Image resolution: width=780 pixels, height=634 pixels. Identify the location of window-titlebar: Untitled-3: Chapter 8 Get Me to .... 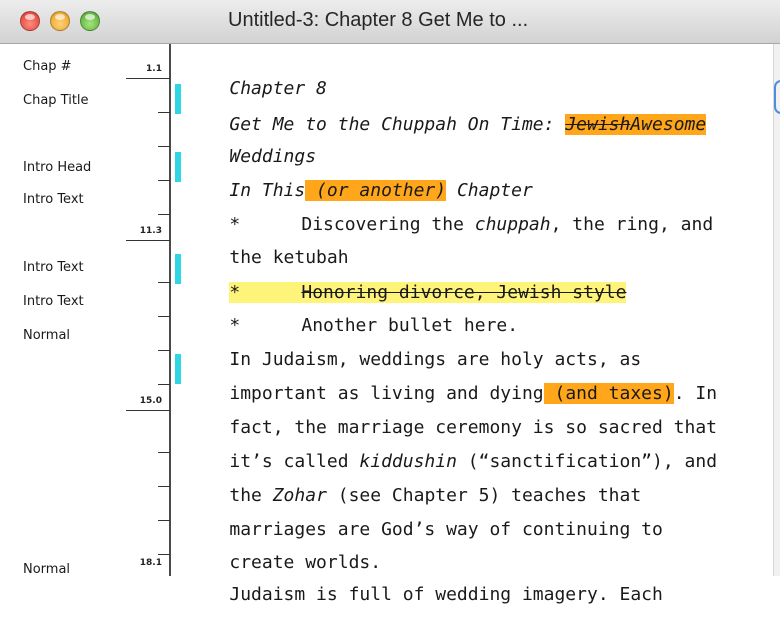
(390, 22).